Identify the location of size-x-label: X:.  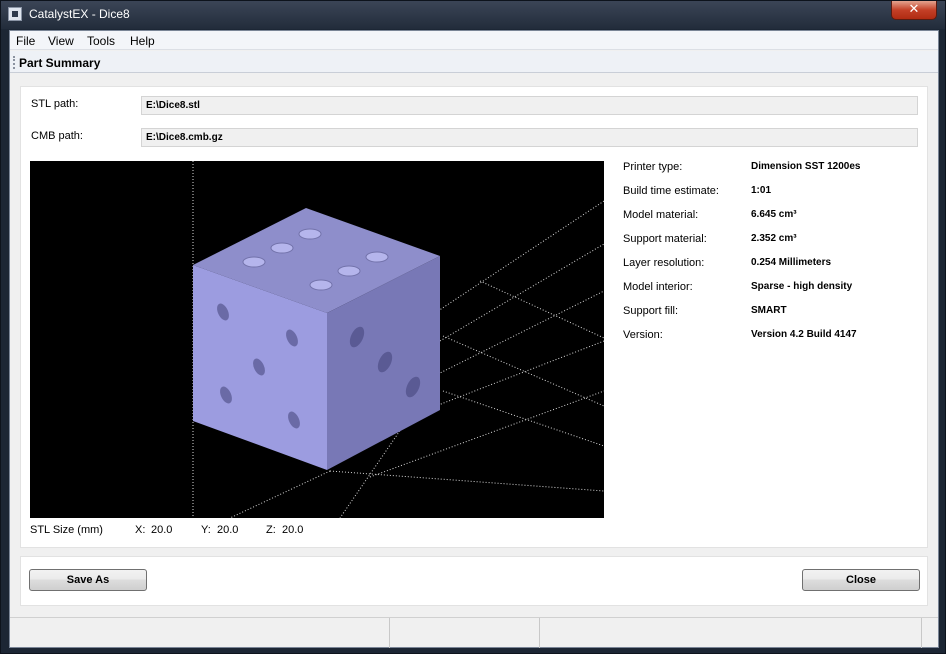
(140, 530).